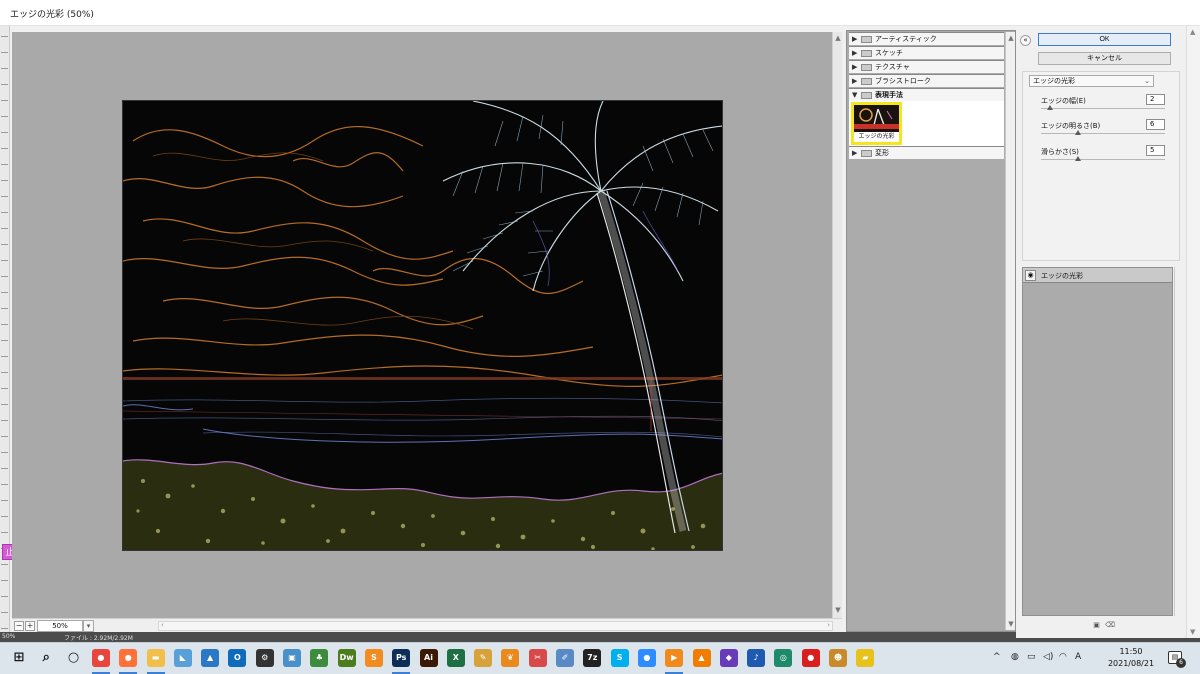 The height and width of the screenshot is (674, 1200). What do you see at coordinates (1103, 108) in the screenshot?
I see `edge-width-slider-track` at bounding box center [1103, 108].